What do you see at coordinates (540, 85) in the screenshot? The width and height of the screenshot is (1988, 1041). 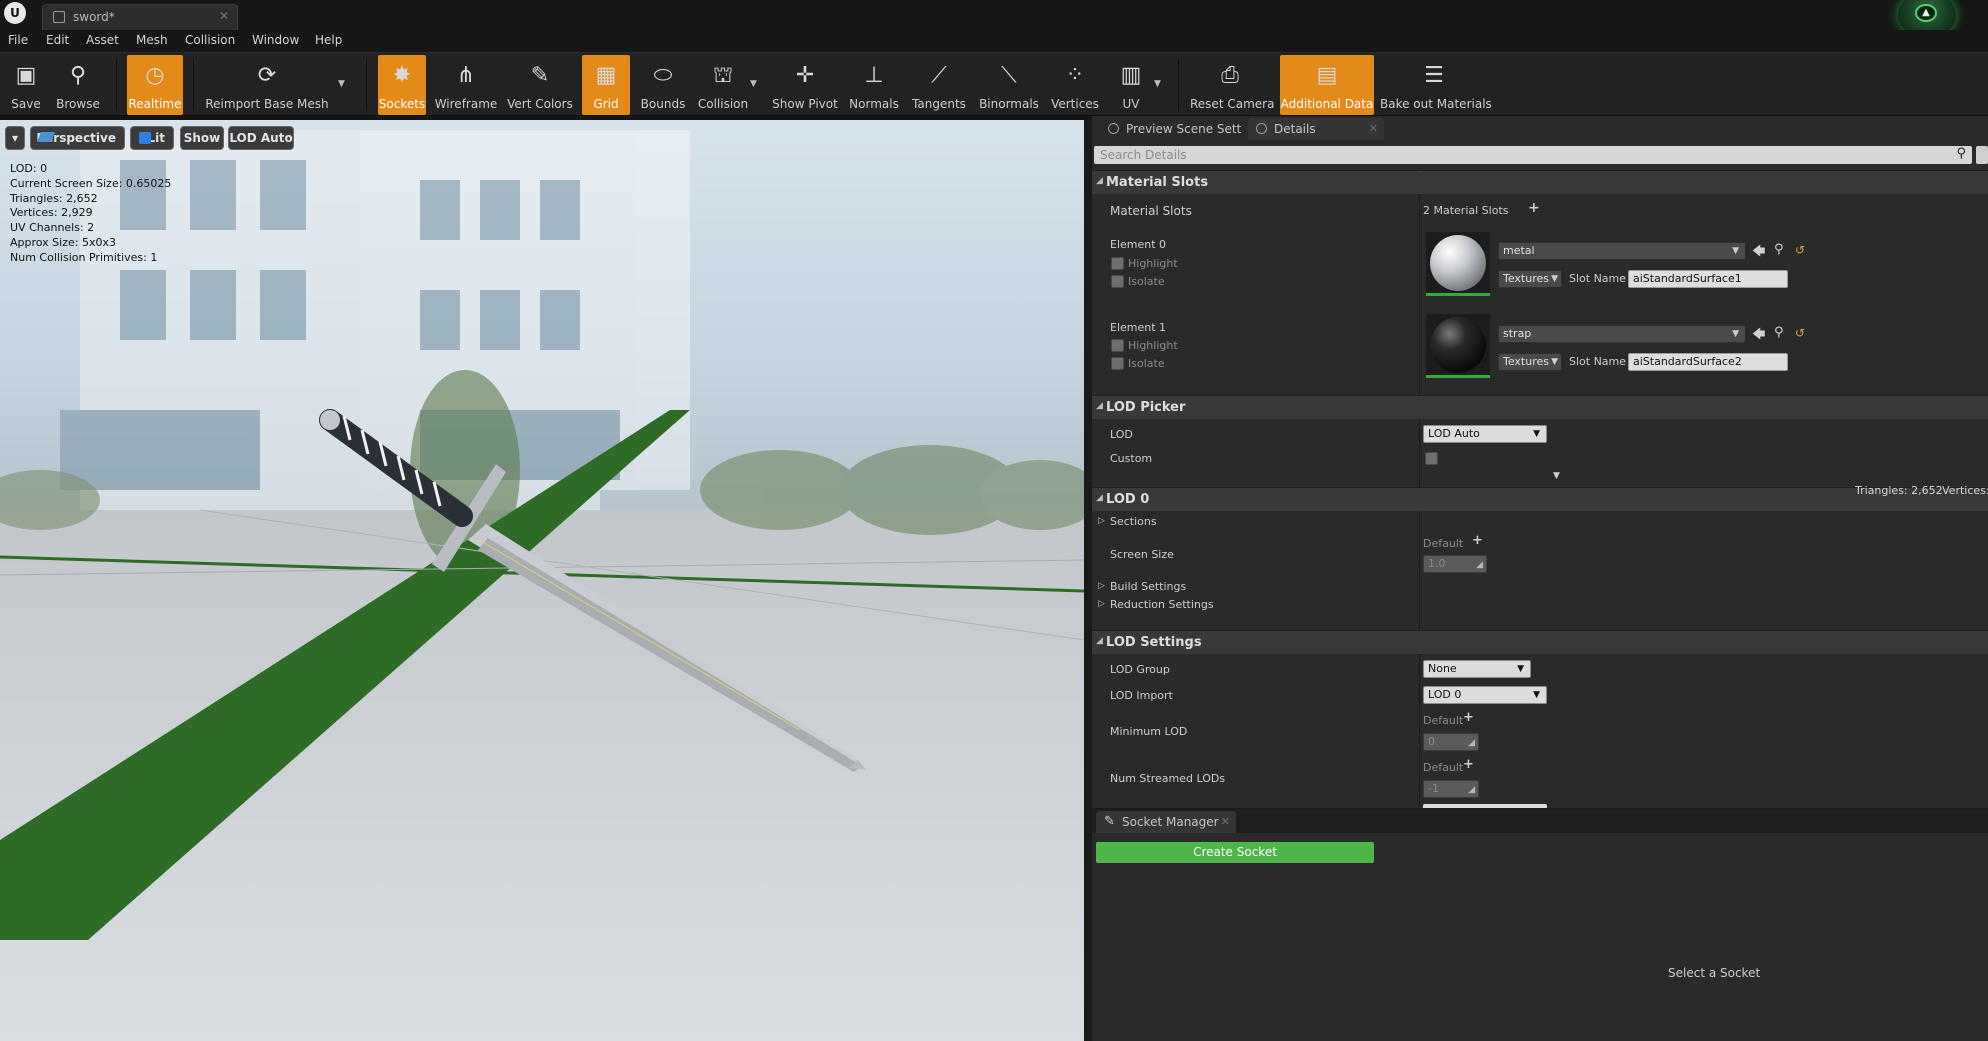 I see `vert-colors-button: ✎ Vert Colors` at bounding box center [540, 85].